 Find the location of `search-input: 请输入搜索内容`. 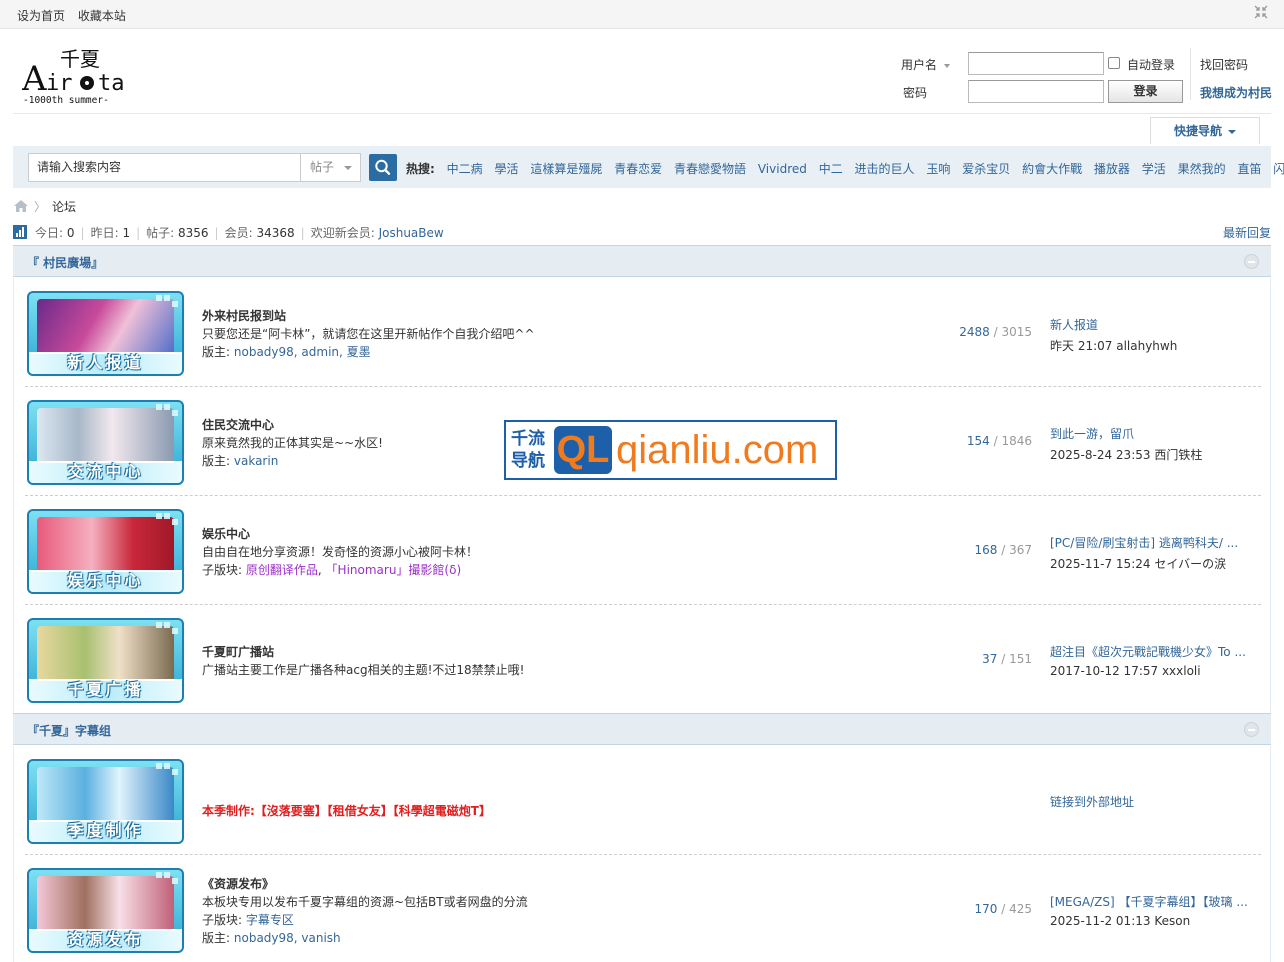

search-input: 请输入搜索内容 is located at coordinates (164, 167).